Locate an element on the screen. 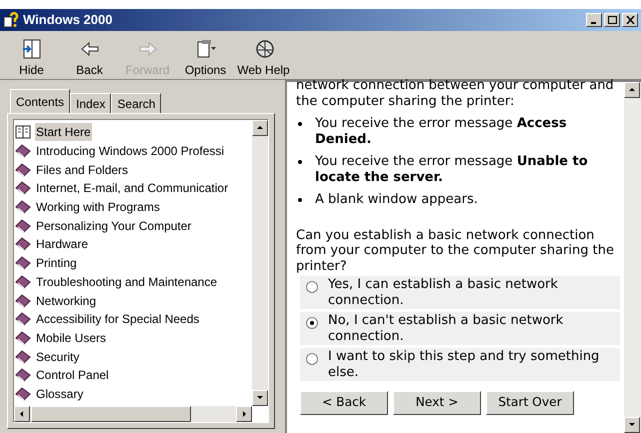 This screenshot has width=641, height=433. tree-item: Personalizing Your Computer is located at coordinates (113, 225).